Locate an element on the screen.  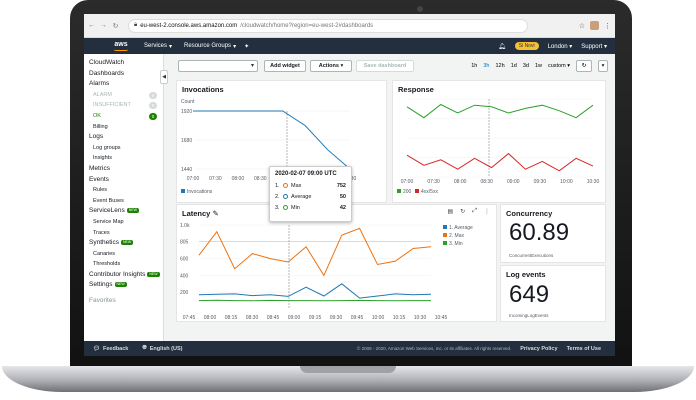
aws-logo: aws is located at coordinates (121, 46).